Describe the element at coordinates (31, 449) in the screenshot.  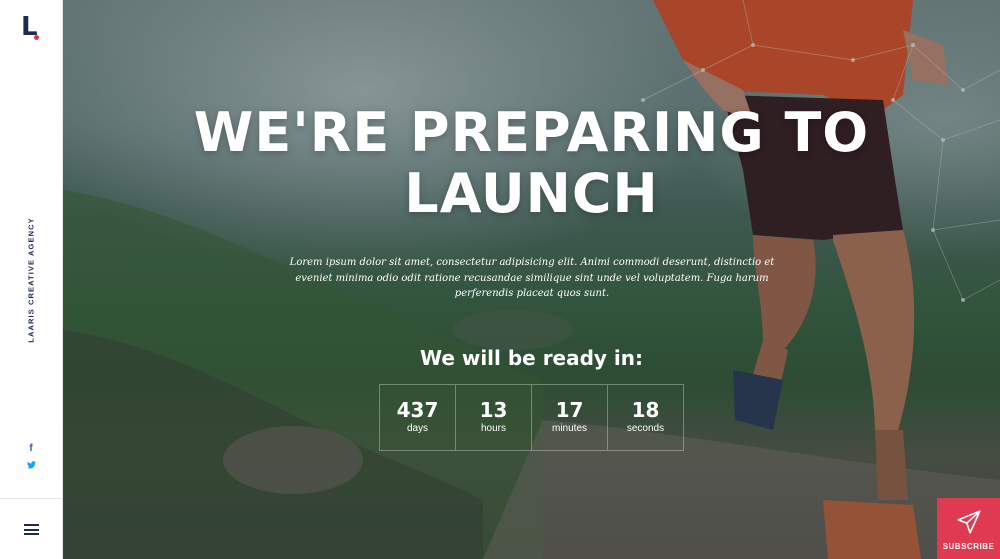
I see `facebook-icon: f` at that location.